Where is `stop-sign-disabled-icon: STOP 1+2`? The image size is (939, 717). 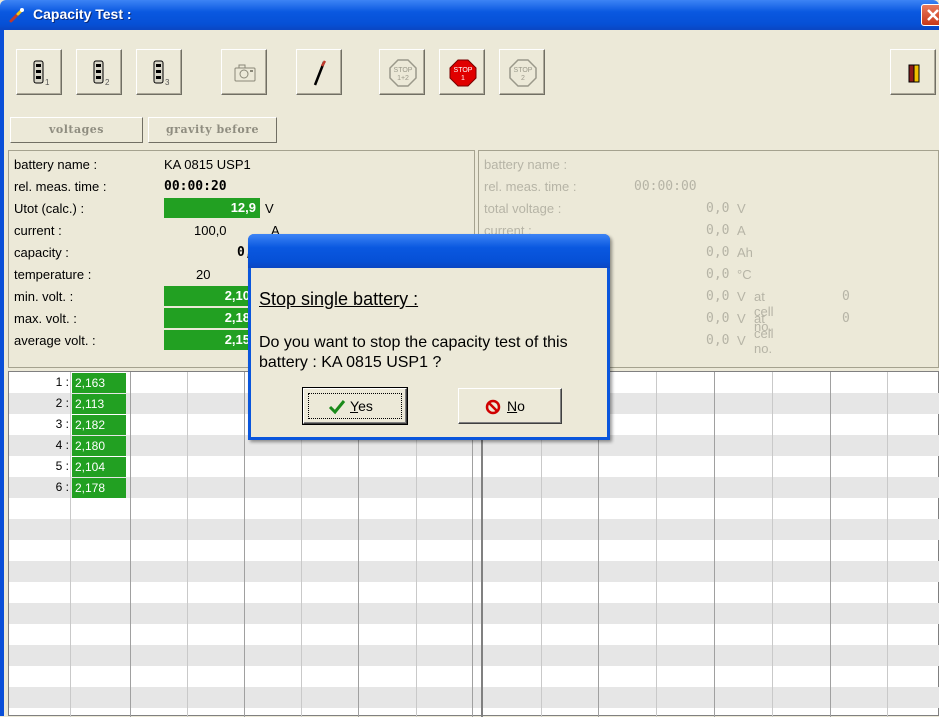 stop-sign-disabled-icon: STOP 1+2 is located at coordinates (403, 73).